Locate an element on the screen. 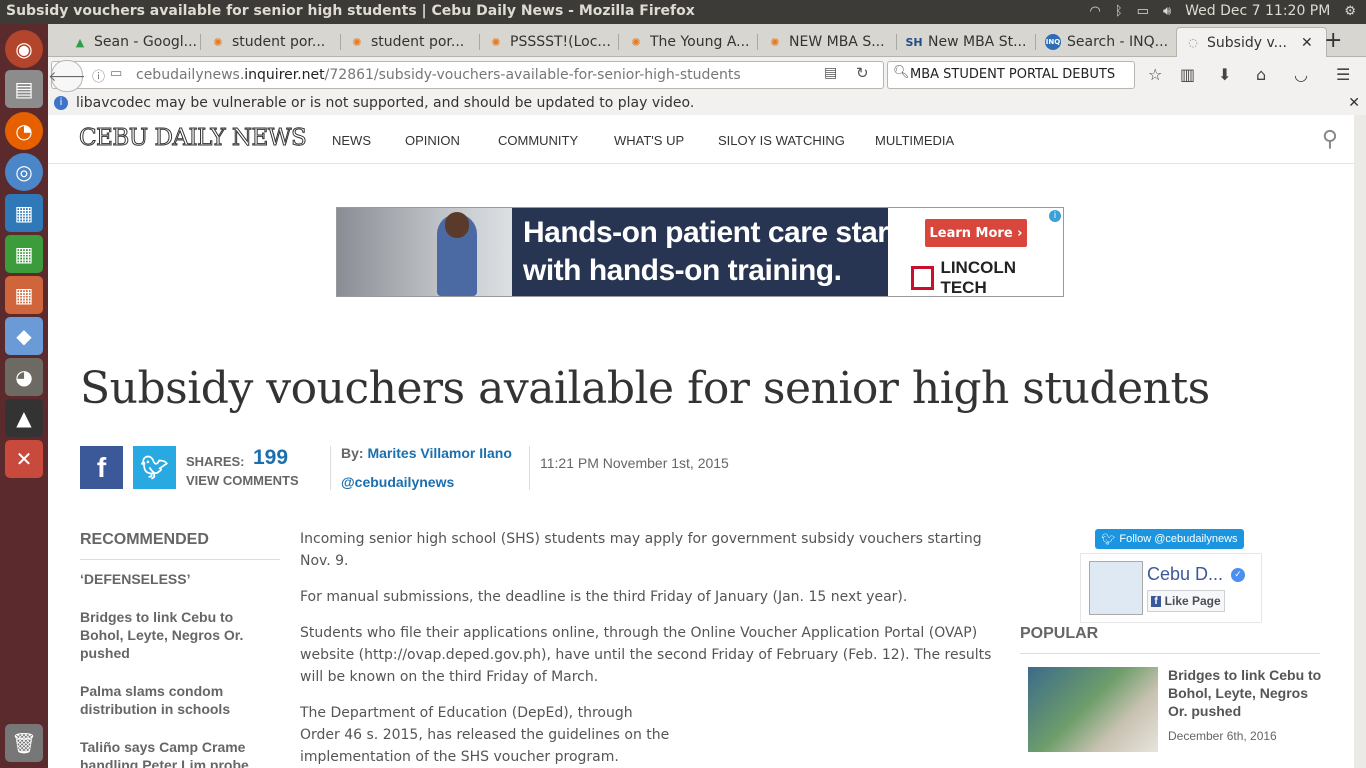  nav-link-whats-up: WHAT'S UP is located at coordinates (649, 140).